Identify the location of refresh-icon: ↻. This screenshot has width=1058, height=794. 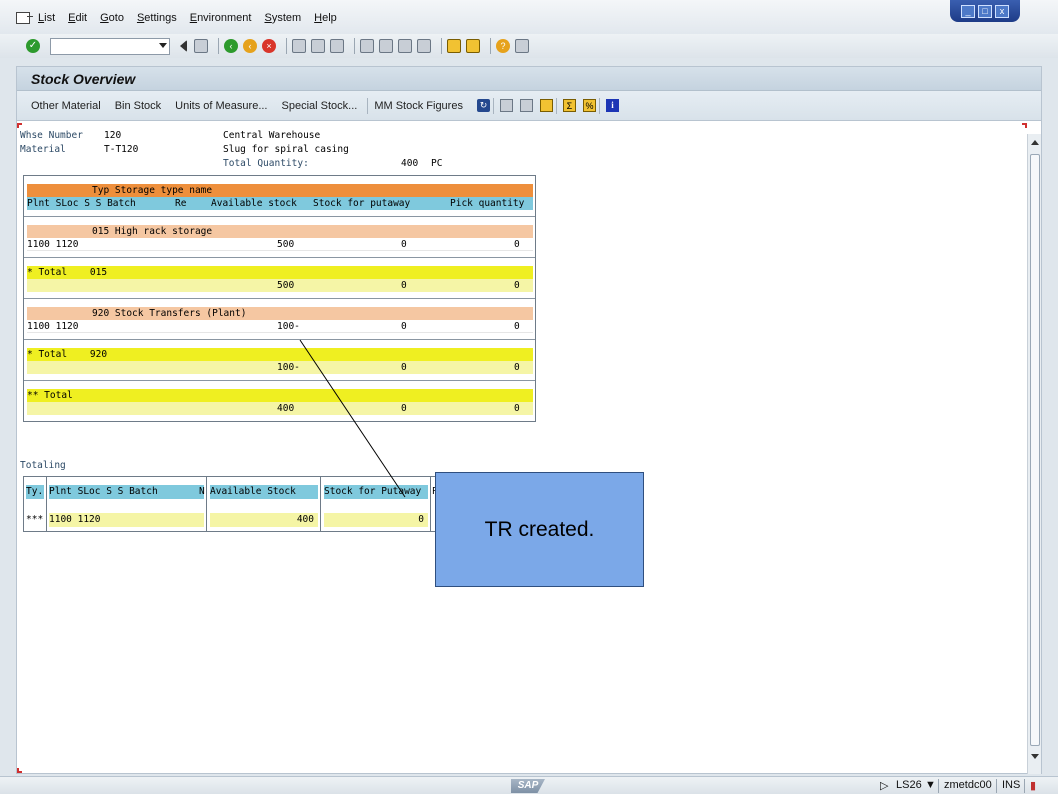
(483, 105).